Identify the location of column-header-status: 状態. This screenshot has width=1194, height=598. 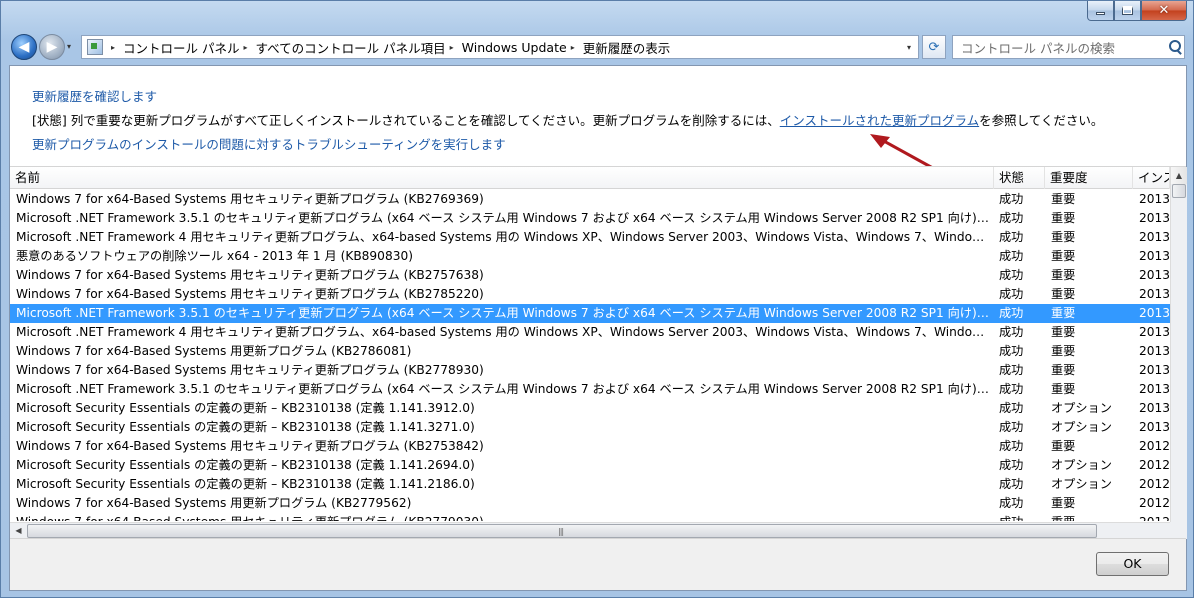
(1019, 178).